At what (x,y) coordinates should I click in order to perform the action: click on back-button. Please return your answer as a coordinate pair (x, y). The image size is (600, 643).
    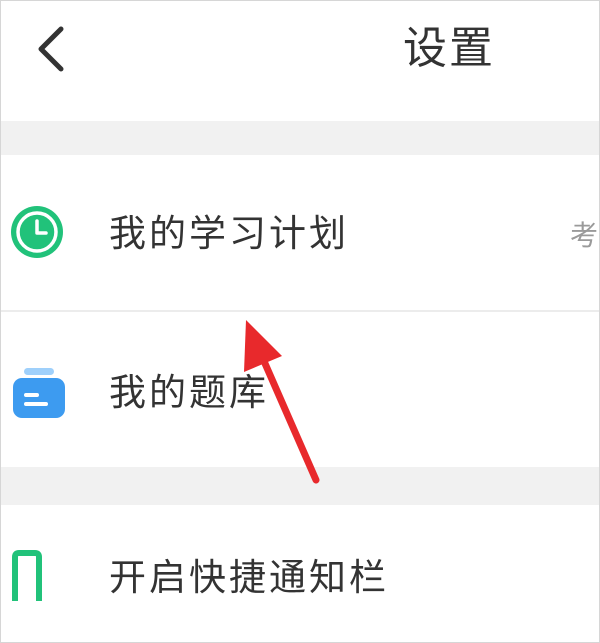
    Looking at the image, I should click on (52, 49).